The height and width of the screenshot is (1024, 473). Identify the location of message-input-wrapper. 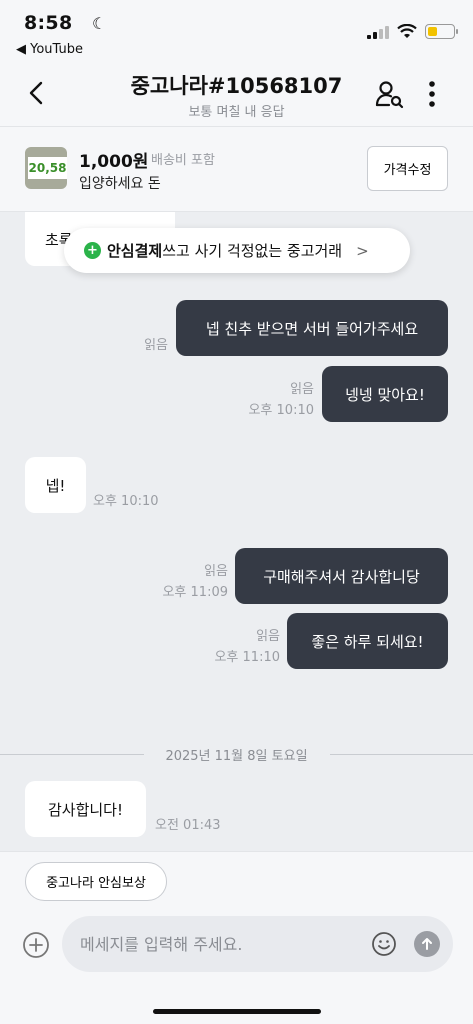
(257, 944).